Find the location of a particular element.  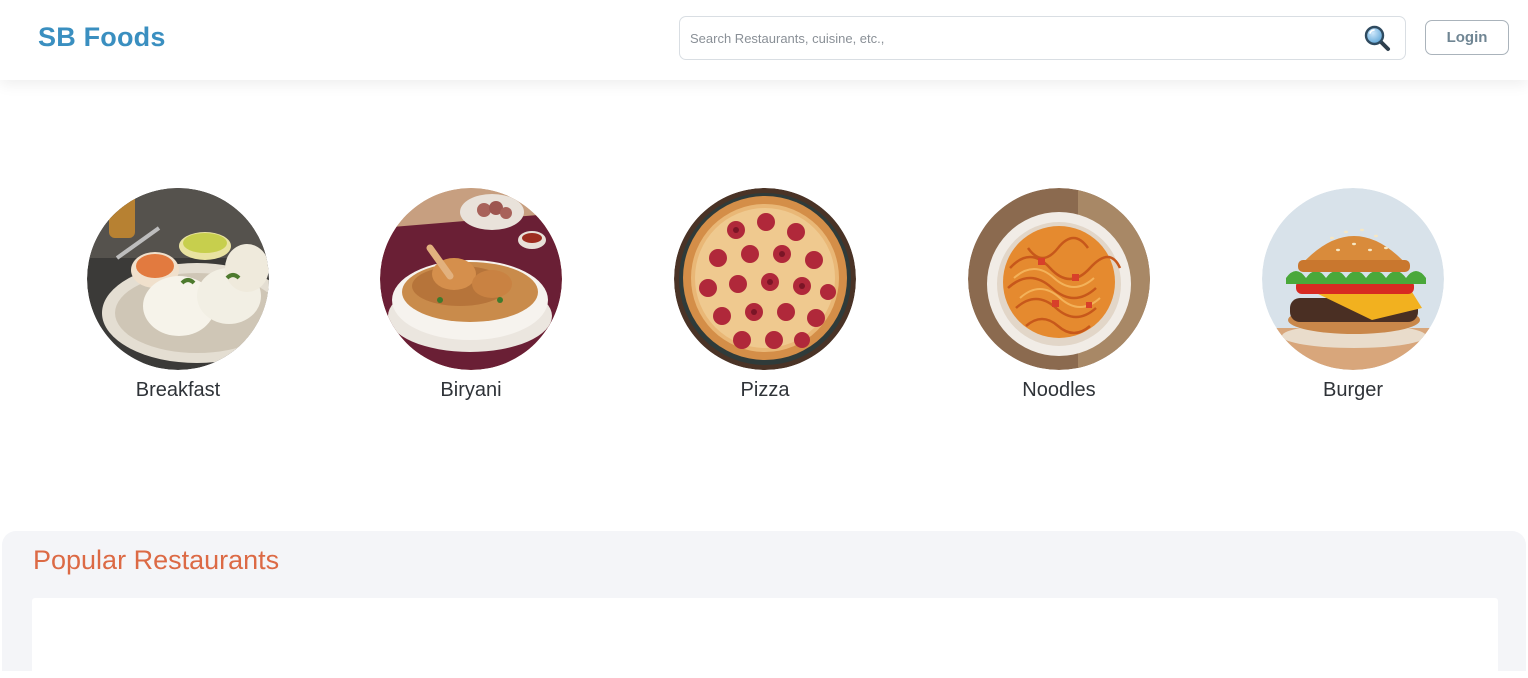

search-button is located at coordinates (1377, 38).